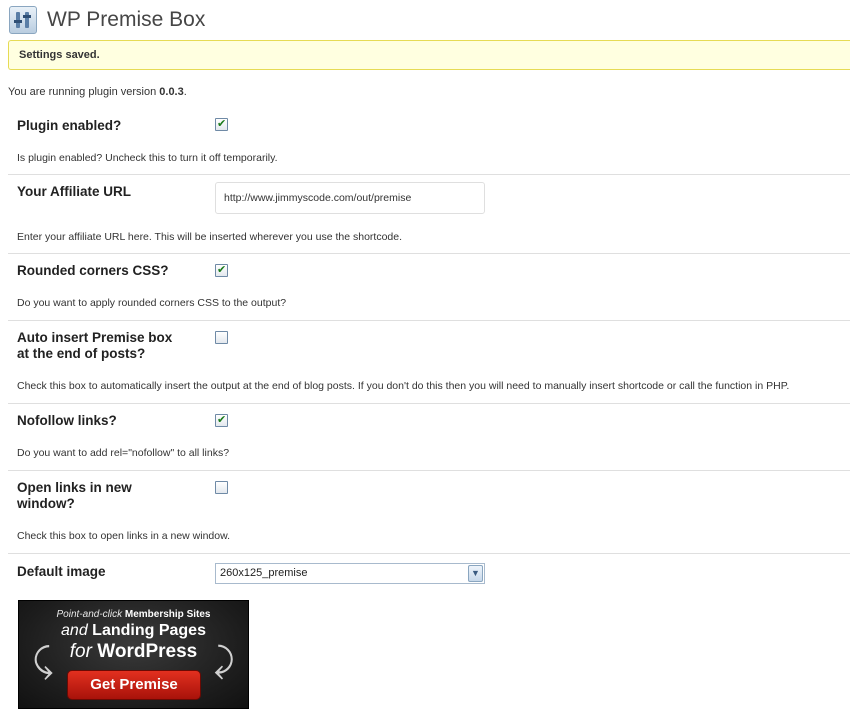 This screenshot has height=715, width=850. What do you see at coordinates (84, 92) in the screenshot?
I see `version-prefix: You are running plugin version` at bounding box center [84, 92].